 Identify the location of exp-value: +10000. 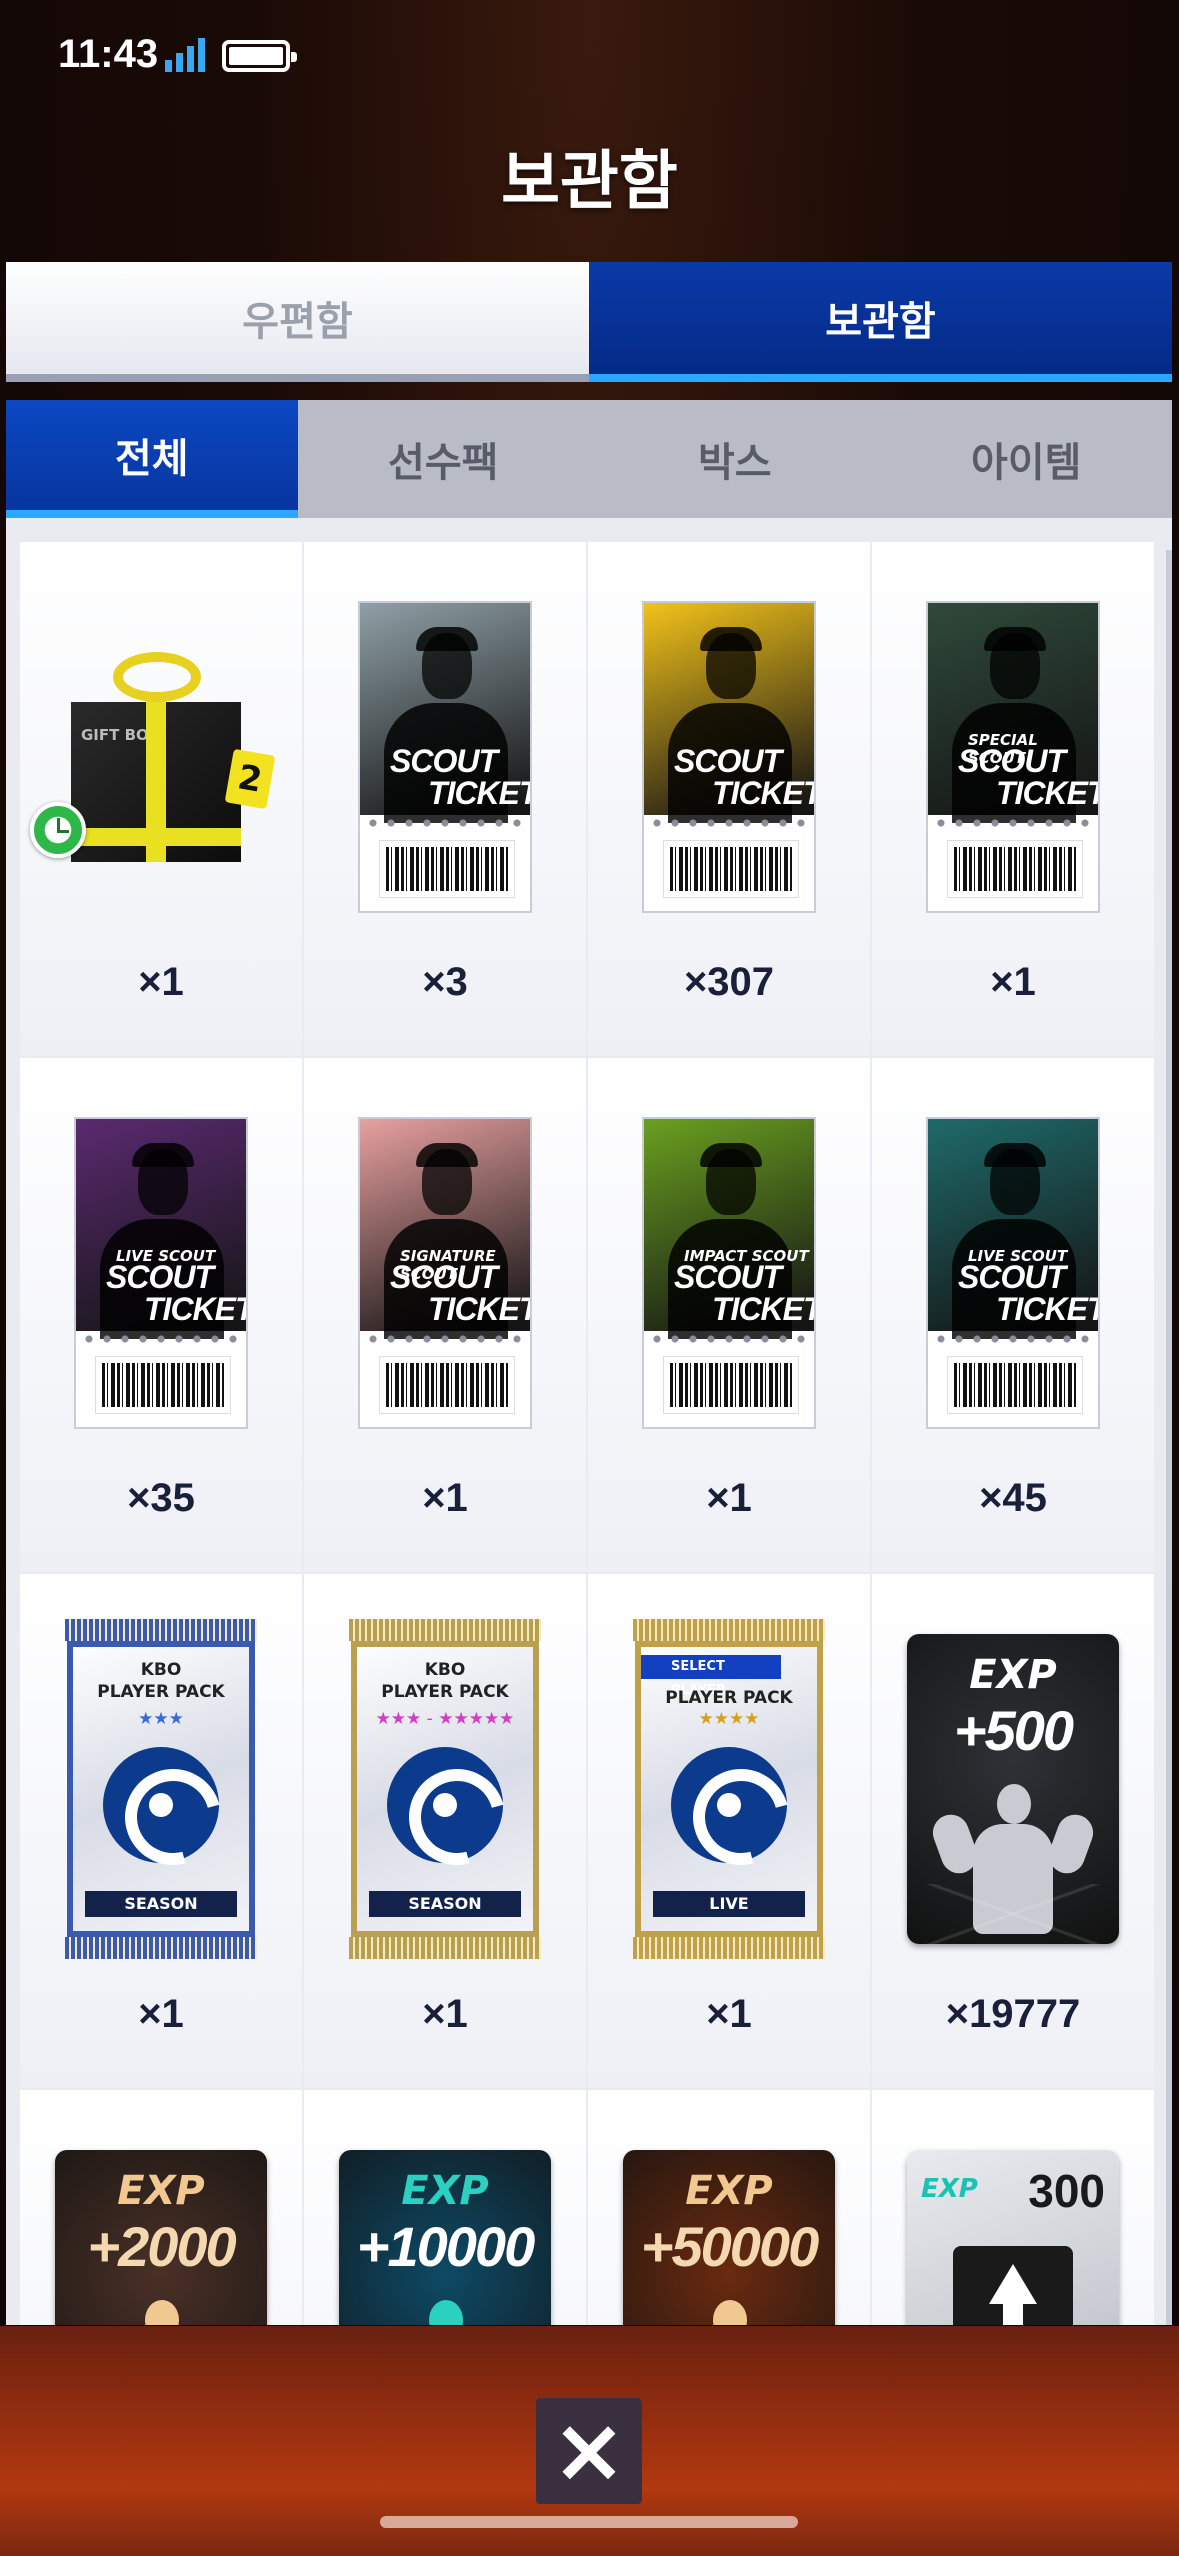
(445, 2246).